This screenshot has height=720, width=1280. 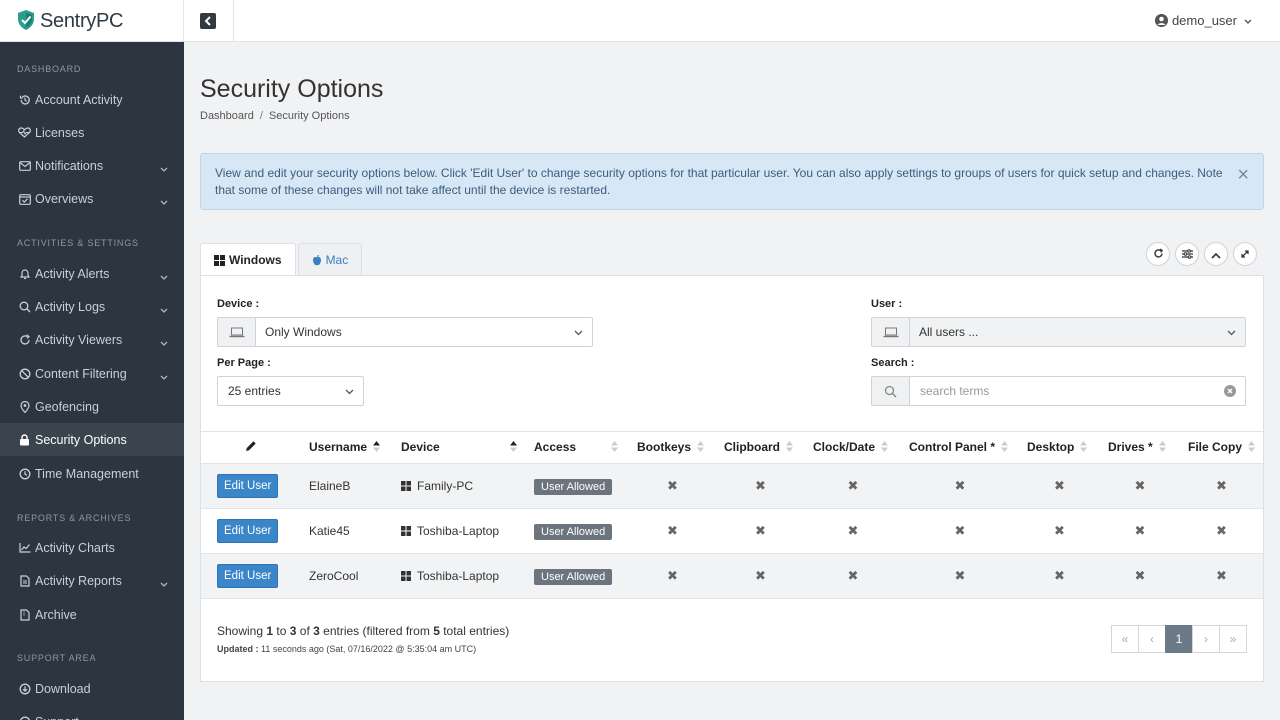 I want to click on sidebar-toggle-button, so click(x=208, y=21).